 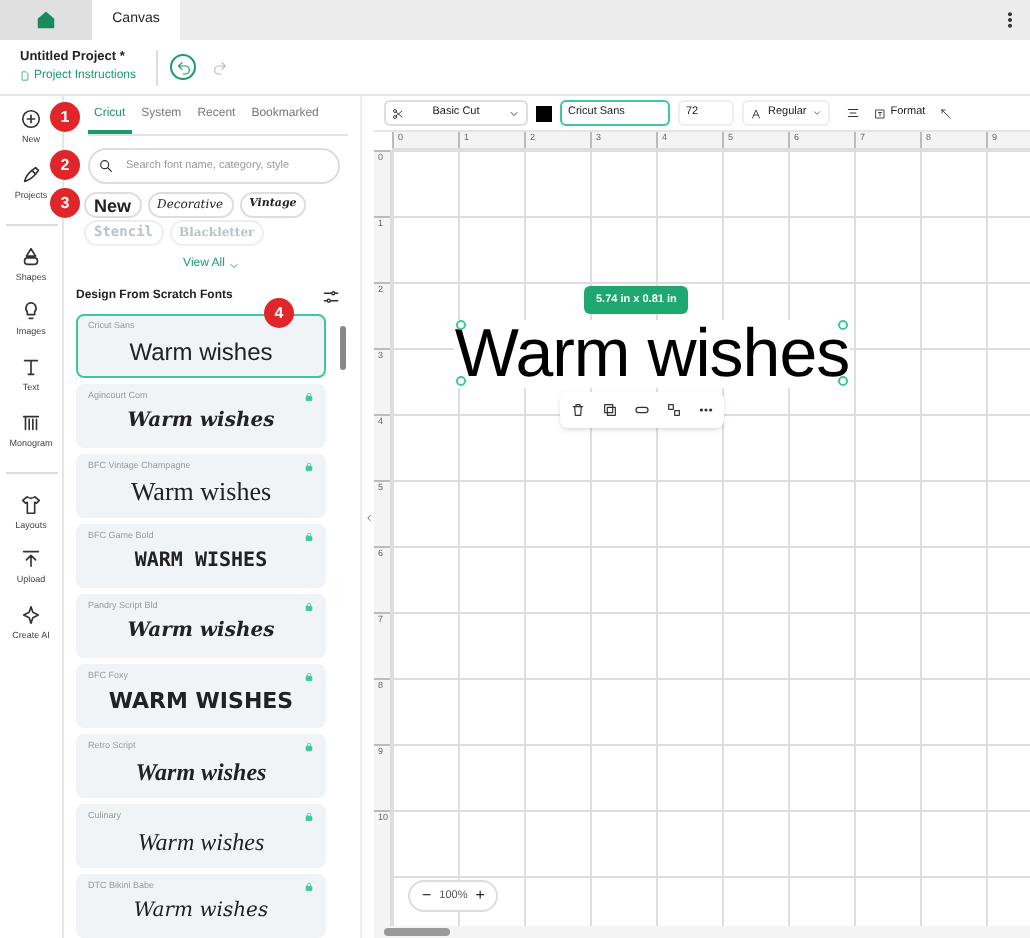 I want to click on step-badge: 1, so click(x=65, y=117).